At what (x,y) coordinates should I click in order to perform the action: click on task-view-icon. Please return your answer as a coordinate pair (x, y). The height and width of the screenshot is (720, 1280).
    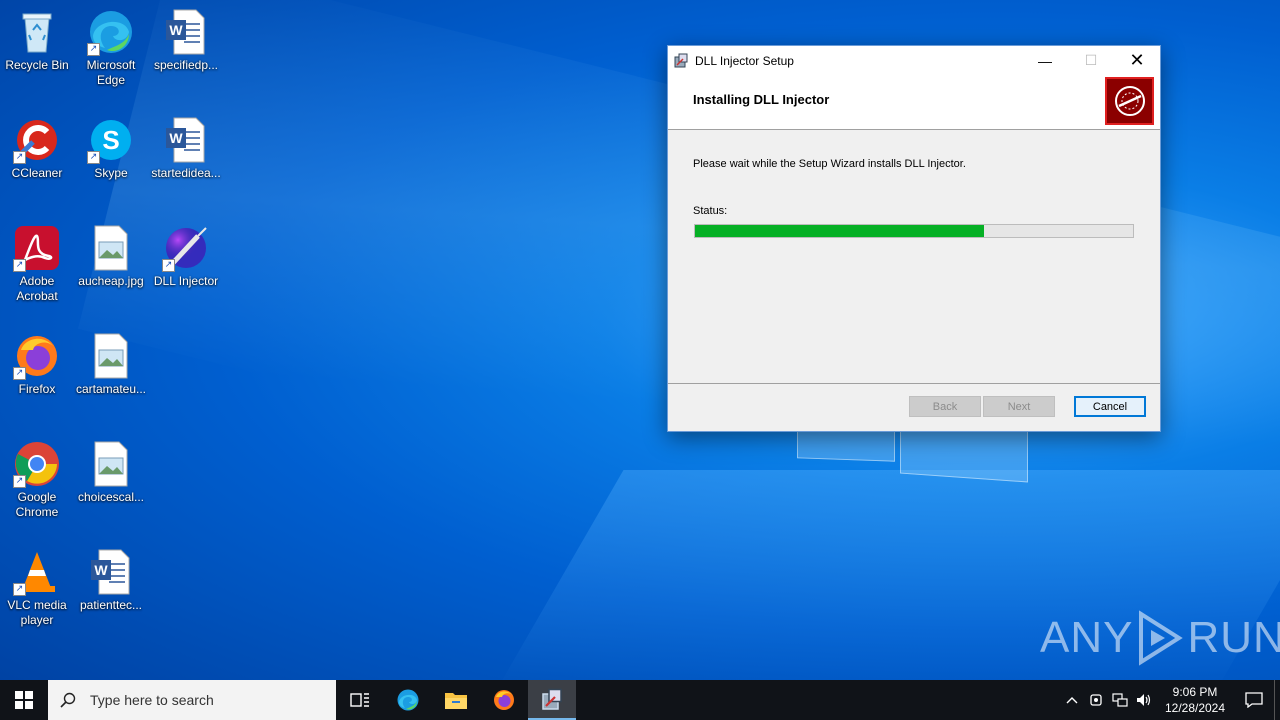
    Looking at the image, I should click on (359, 700).